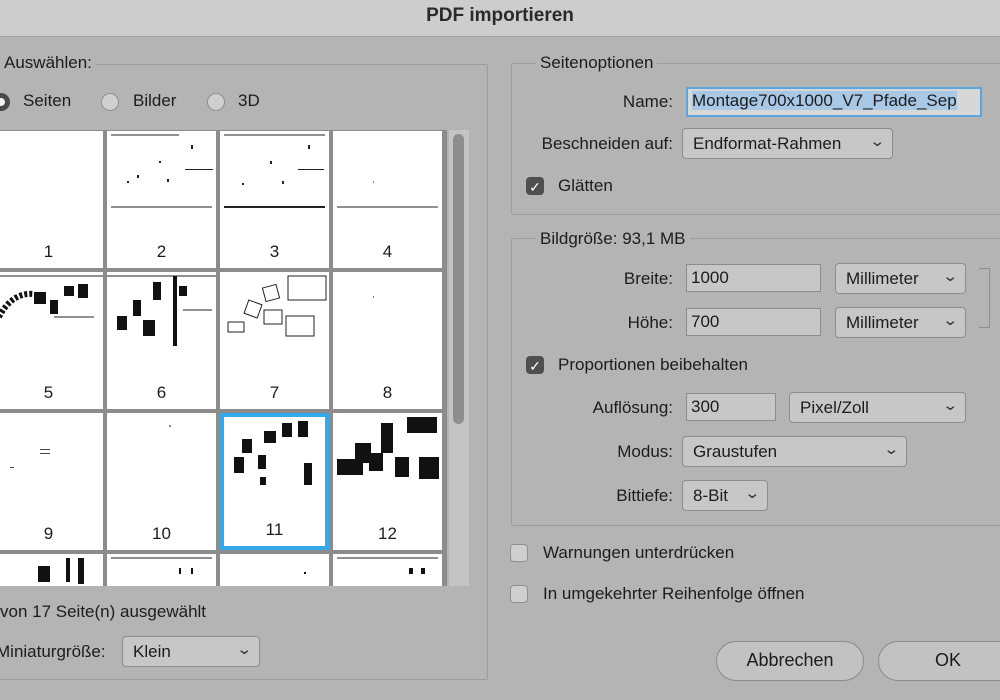 This screenshot has height=700, width=1000. I want to click on page-number: 10, so click(161, 533).